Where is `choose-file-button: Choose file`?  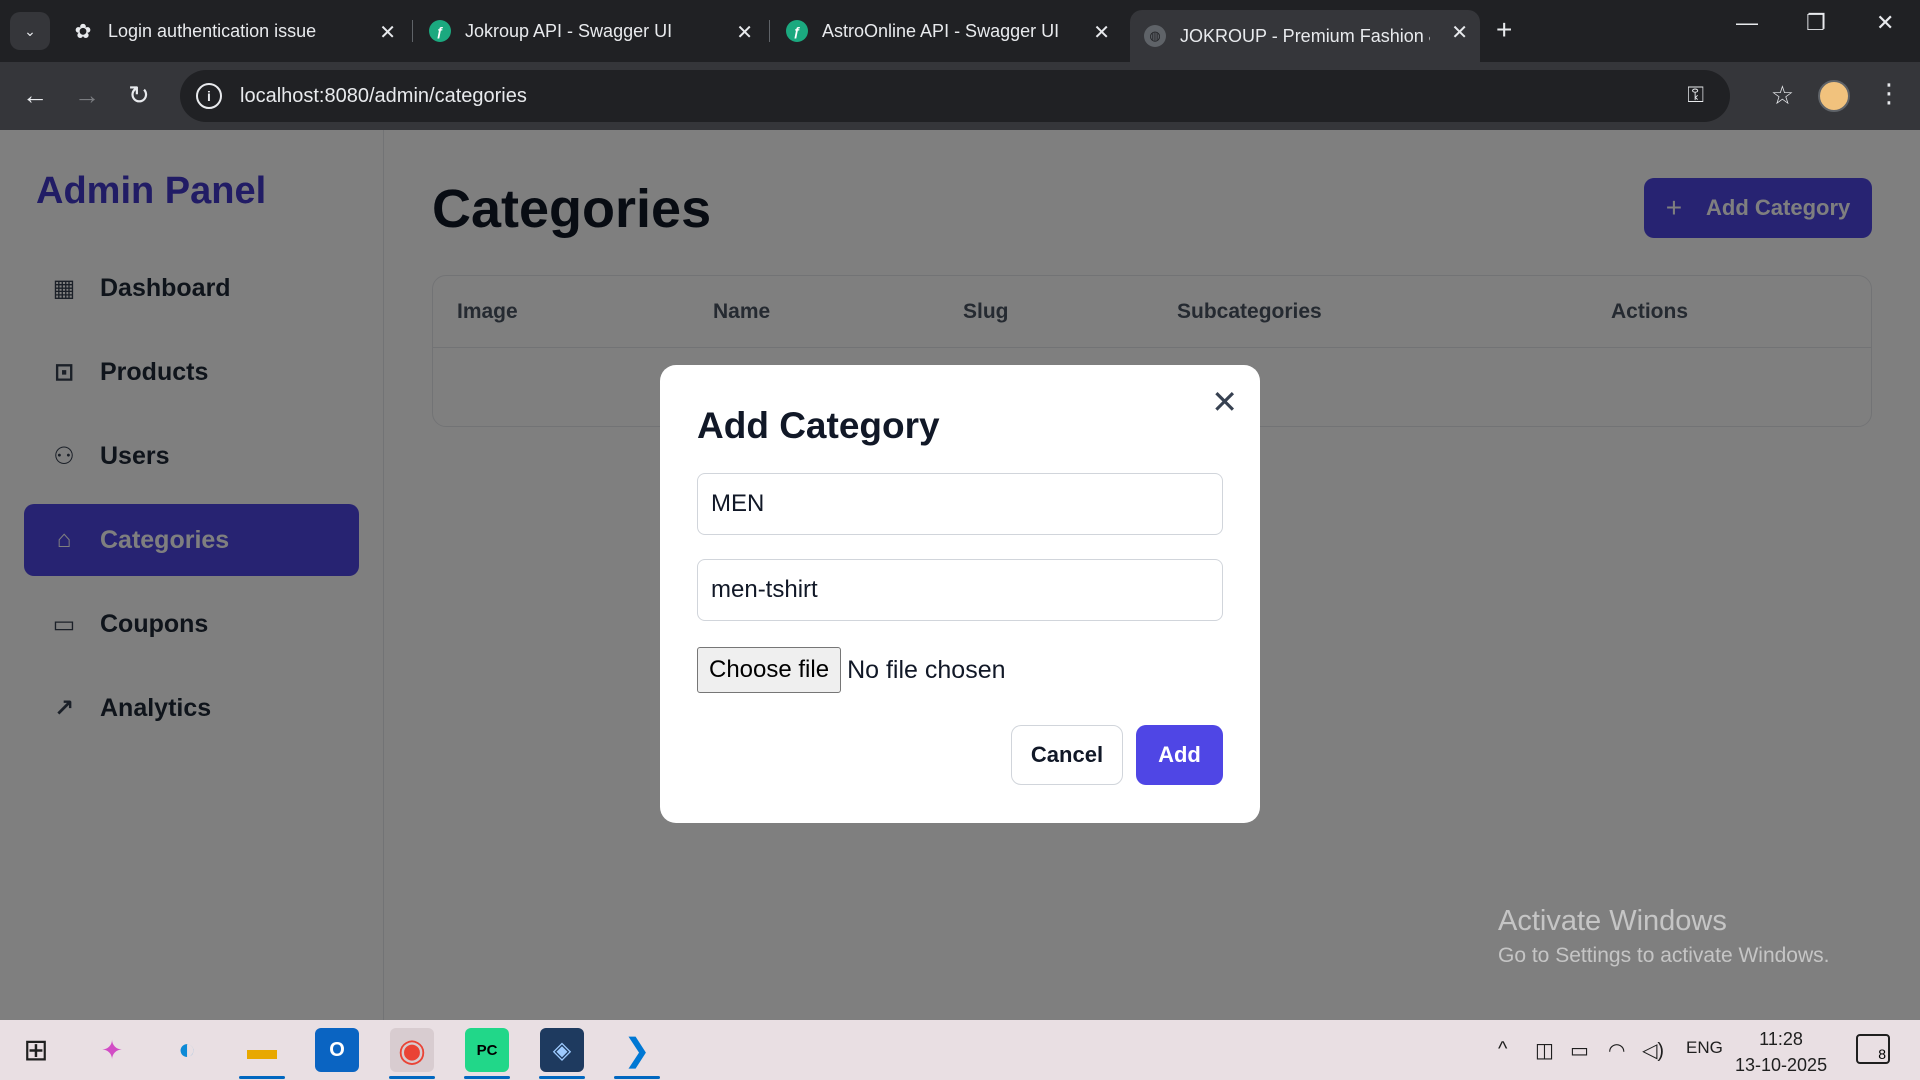 choose-file-button: Choose file is located at coordinates (769, 670).